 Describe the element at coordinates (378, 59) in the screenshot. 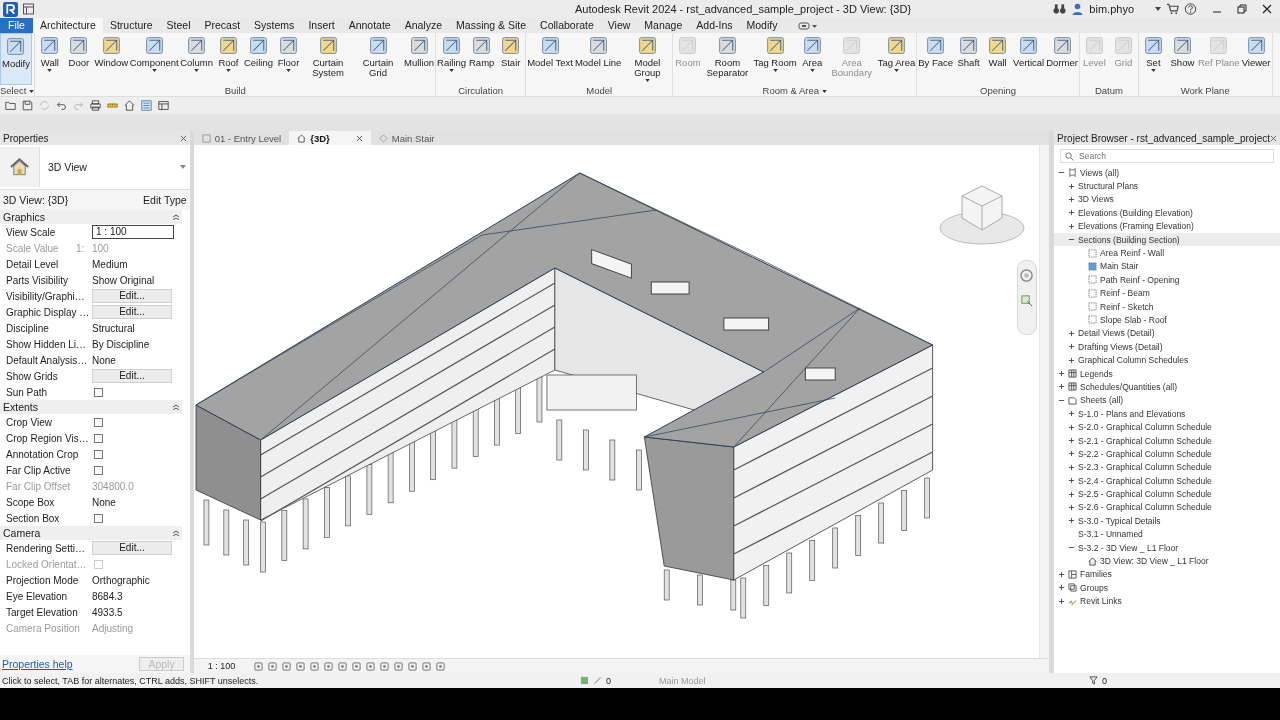

I see `ribbon-button: Curtain Grid` at that location.